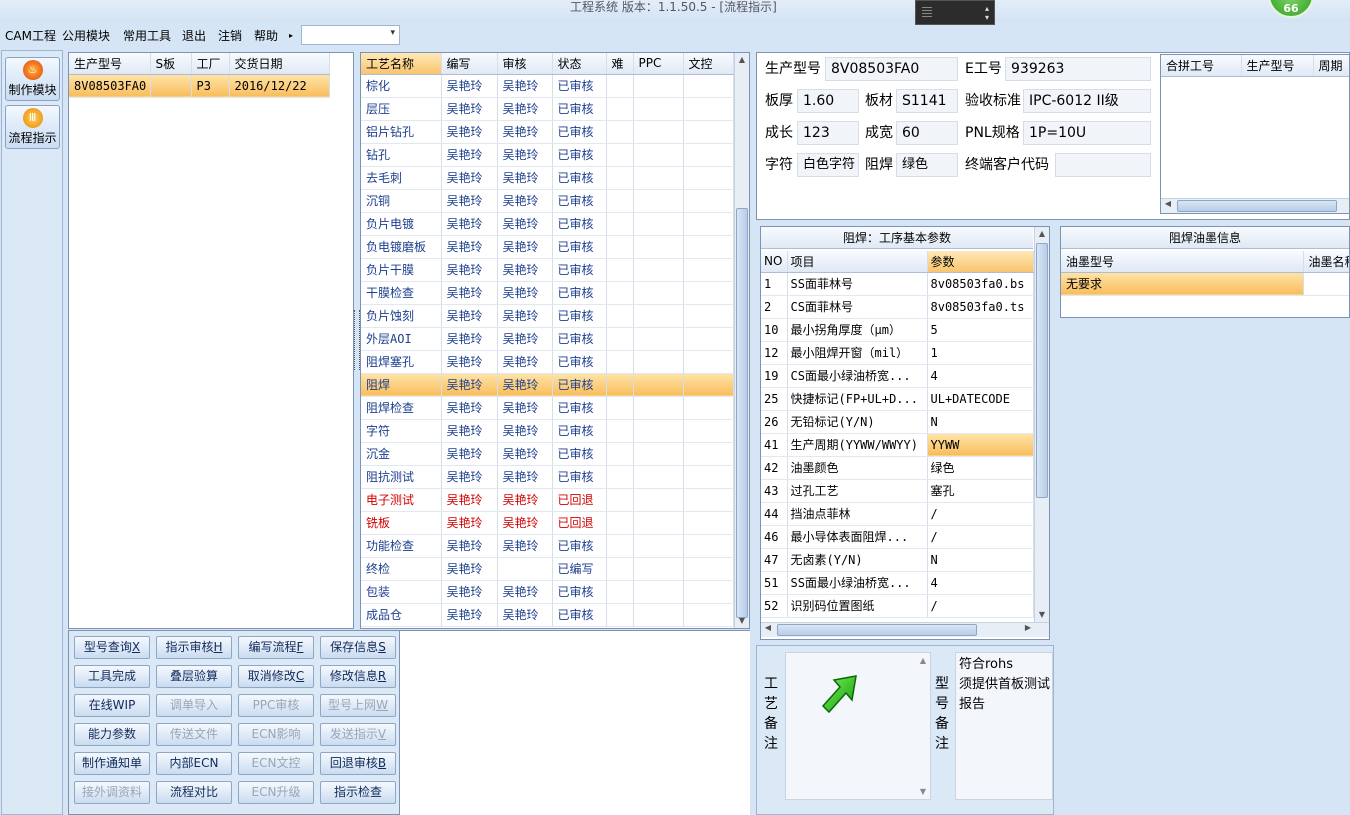 The width and height of the screenshot is (1350, 815). I want to click on table-row: 功能检查 吴艳玲 吴艳玲 已审核, so click(547, 546).